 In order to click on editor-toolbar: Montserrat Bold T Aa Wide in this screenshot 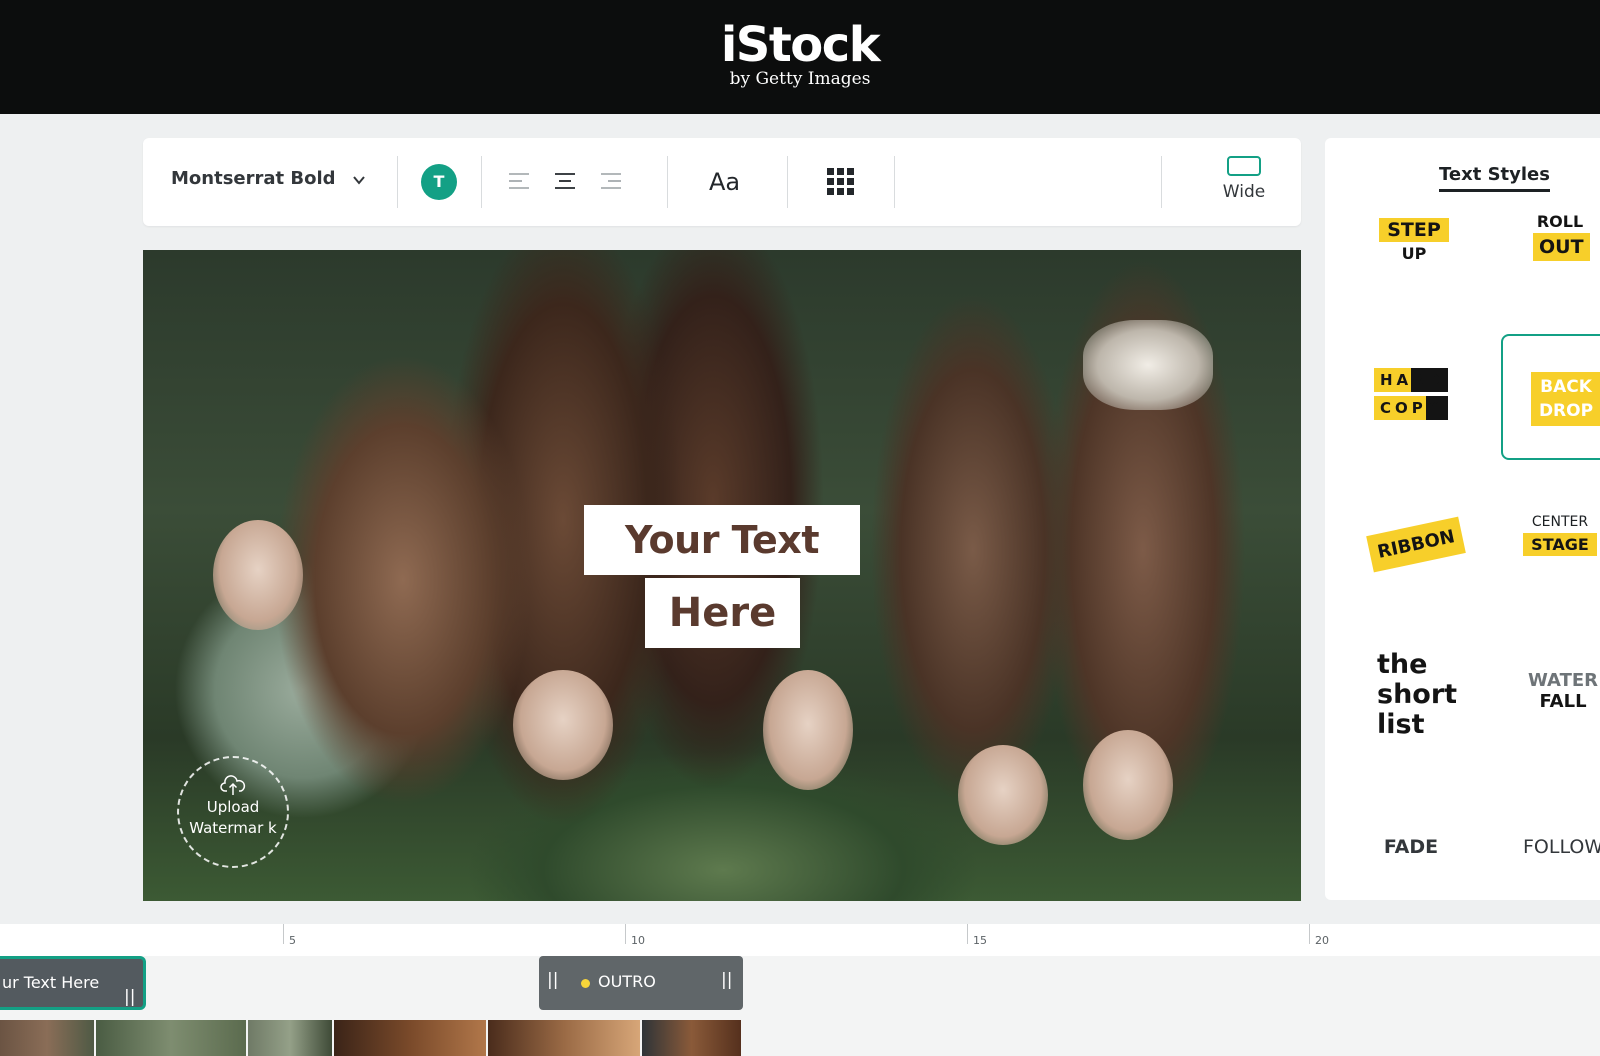, I will do `click(722, 182)`.